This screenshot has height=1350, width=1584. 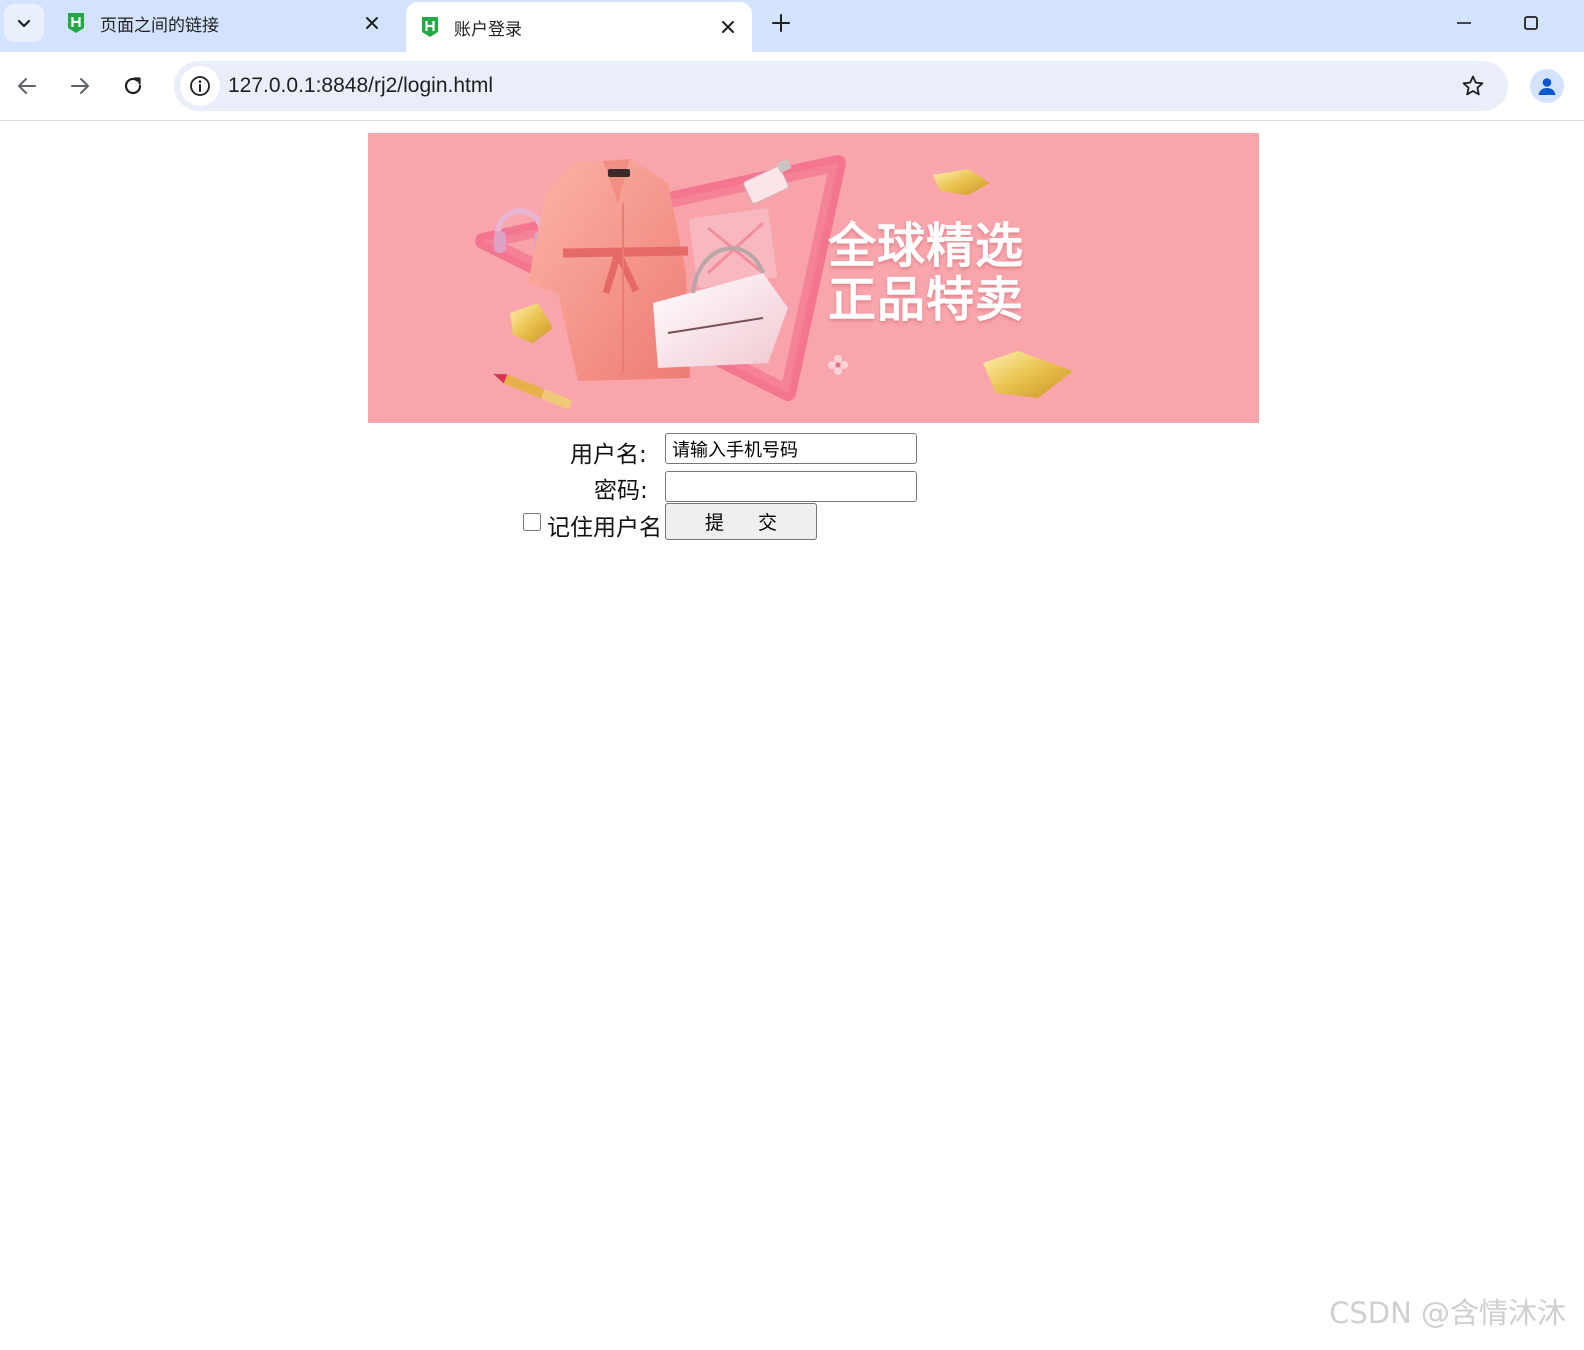 I want to click on star-icon, so click(x=1473, y=85).